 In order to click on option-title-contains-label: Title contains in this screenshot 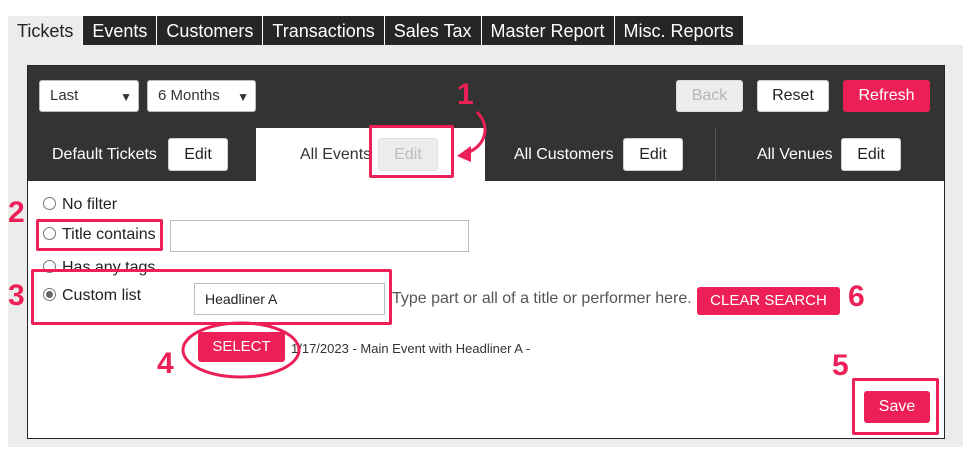, I will do `click(109, 234)`.